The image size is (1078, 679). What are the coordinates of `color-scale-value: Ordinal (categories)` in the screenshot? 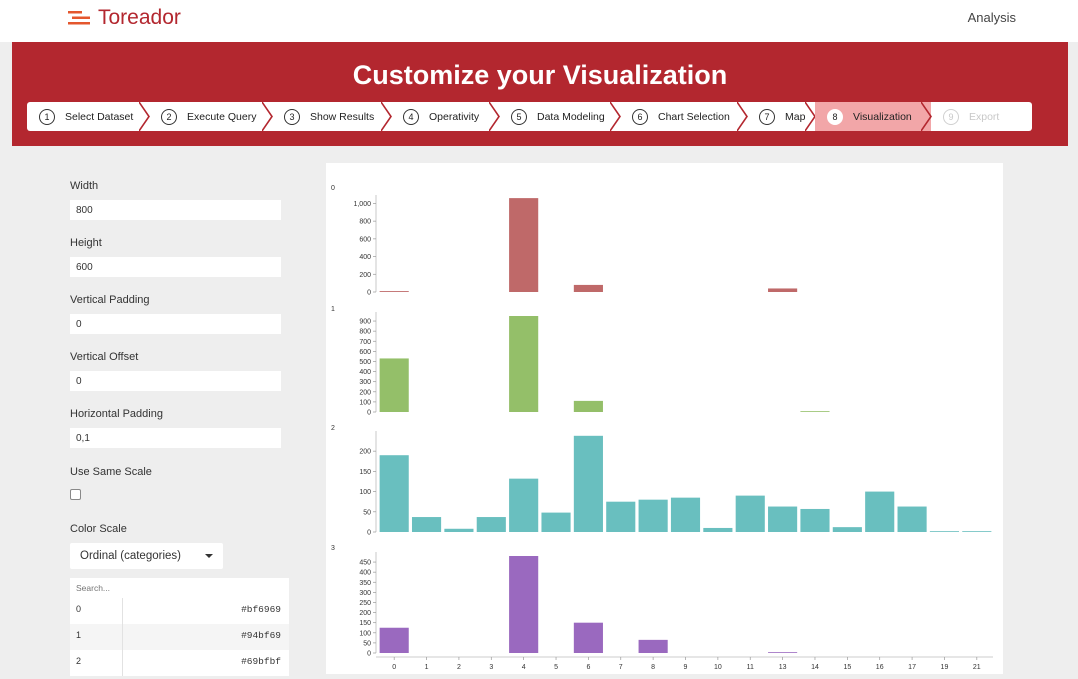 It's located at (130, 556).